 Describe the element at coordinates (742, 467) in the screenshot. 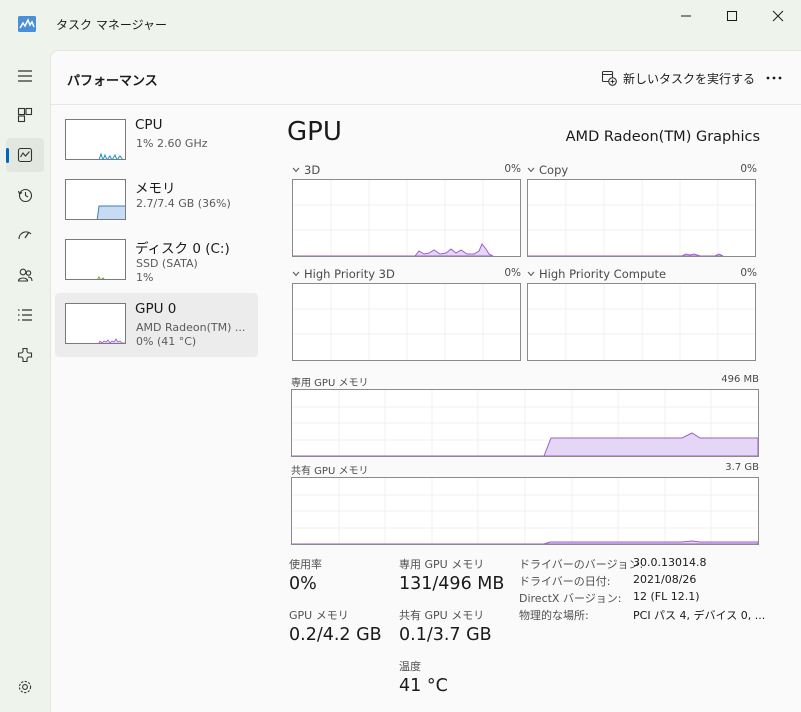

I see `shared-memory-max: 3.7 GB` at that location.